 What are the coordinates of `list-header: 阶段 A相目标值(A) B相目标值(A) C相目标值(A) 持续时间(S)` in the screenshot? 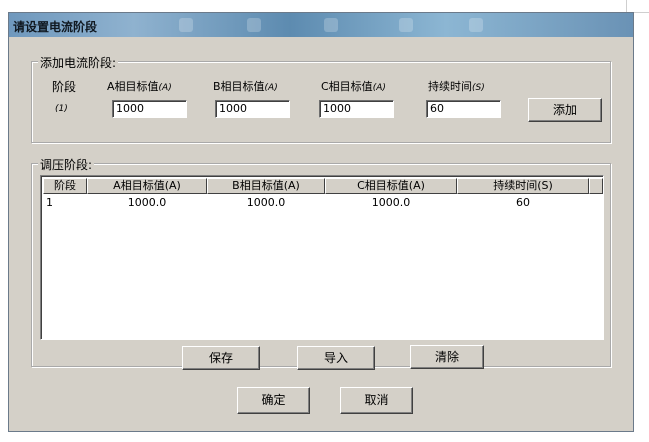 It's located at (323, 186).